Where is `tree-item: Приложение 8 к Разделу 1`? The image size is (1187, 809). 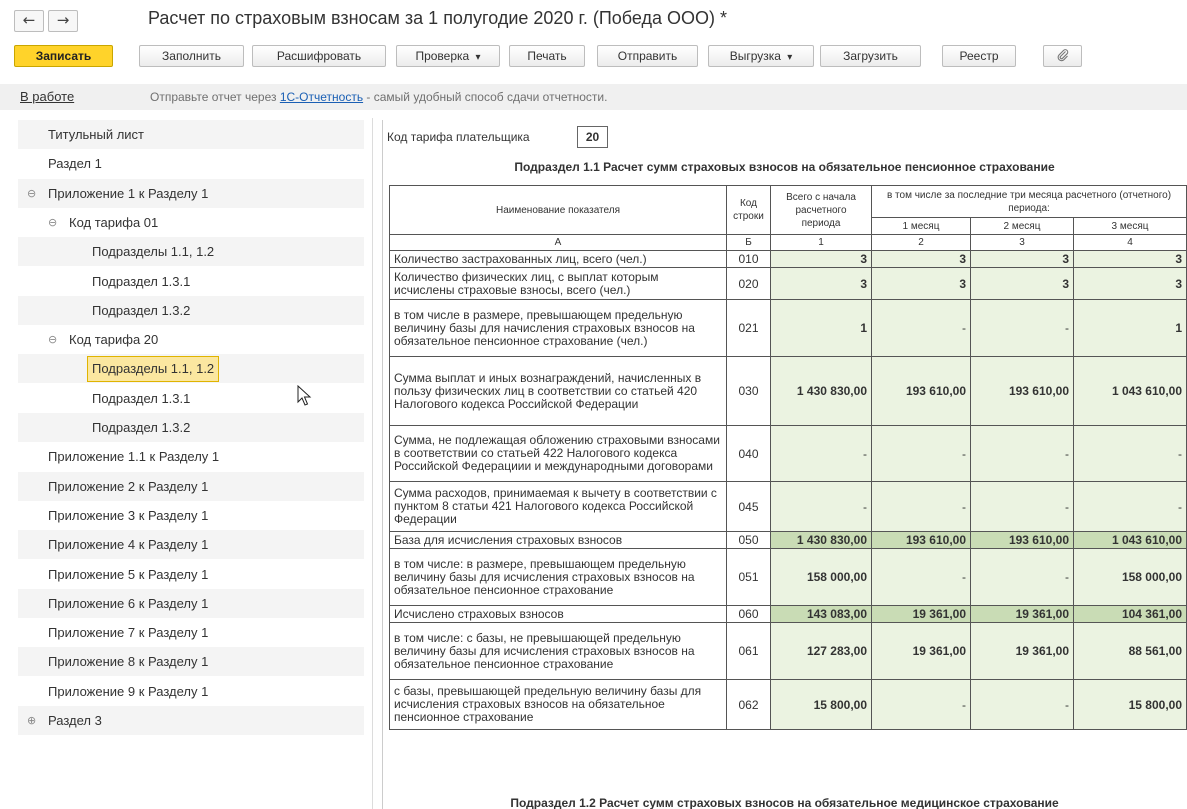 tree-item: Приложение 8 к Разделу 1 is located at coordinates (191, 662).